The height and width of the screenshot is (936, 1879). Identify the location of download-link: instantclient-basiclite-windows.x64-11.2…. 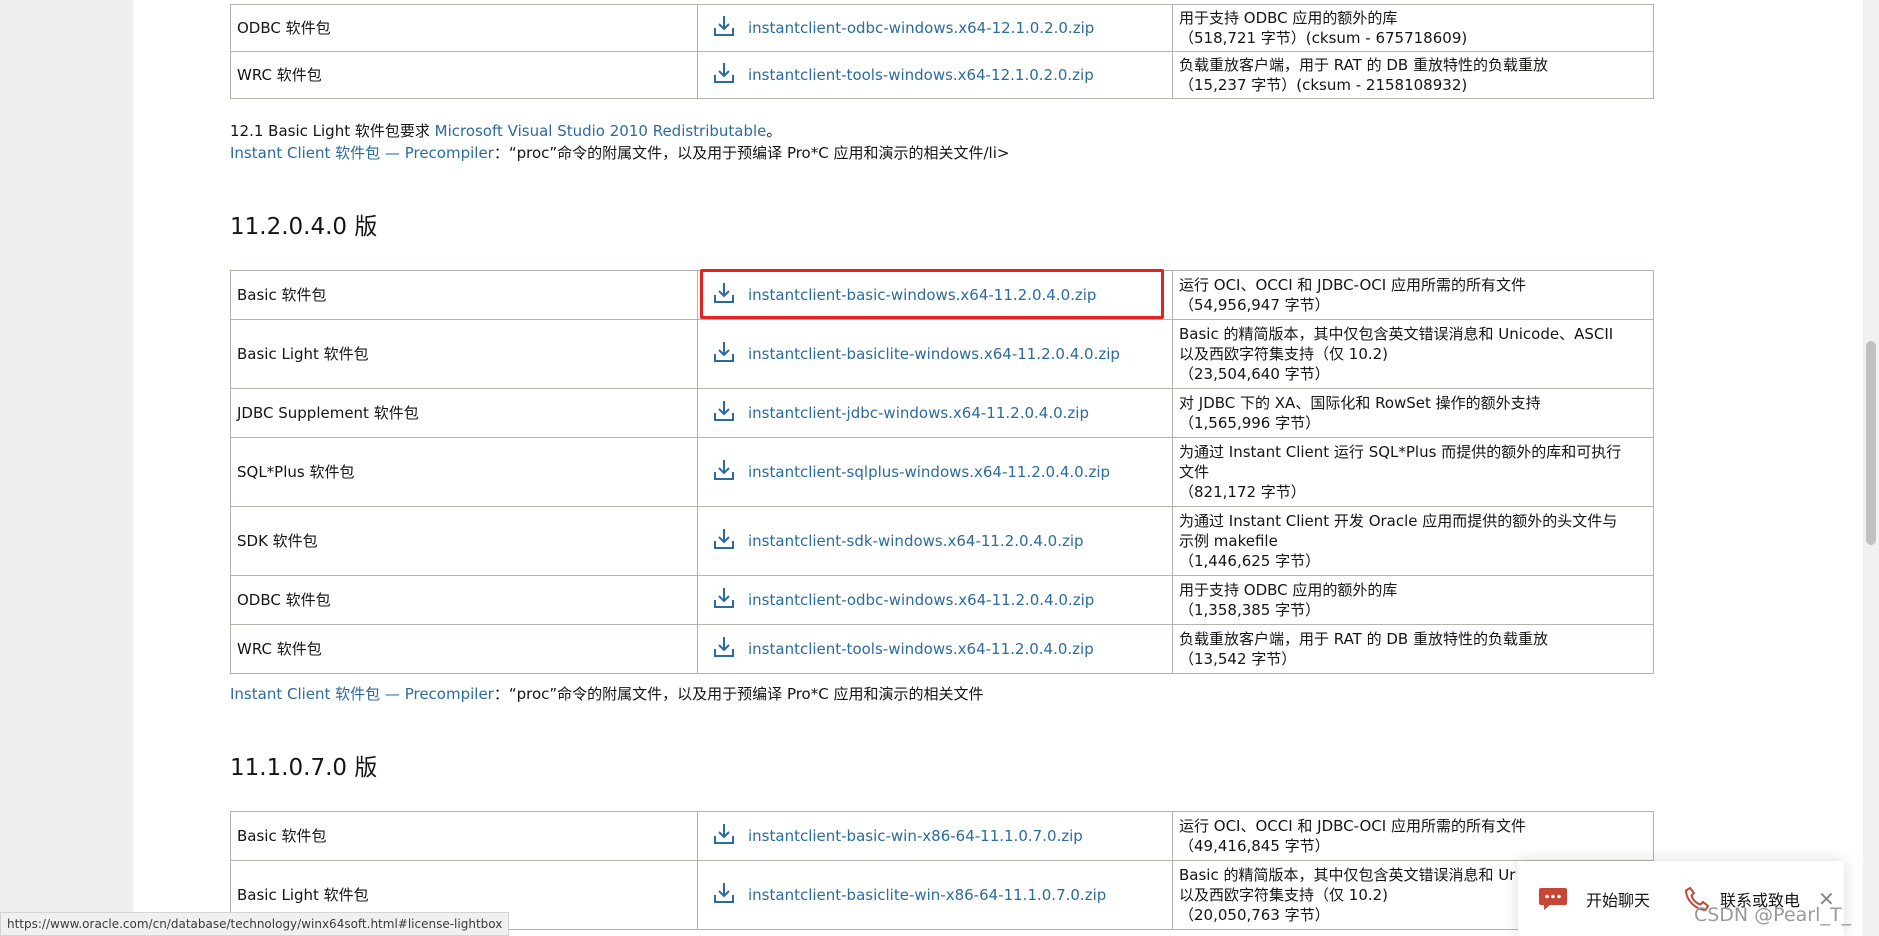
(934, 354).